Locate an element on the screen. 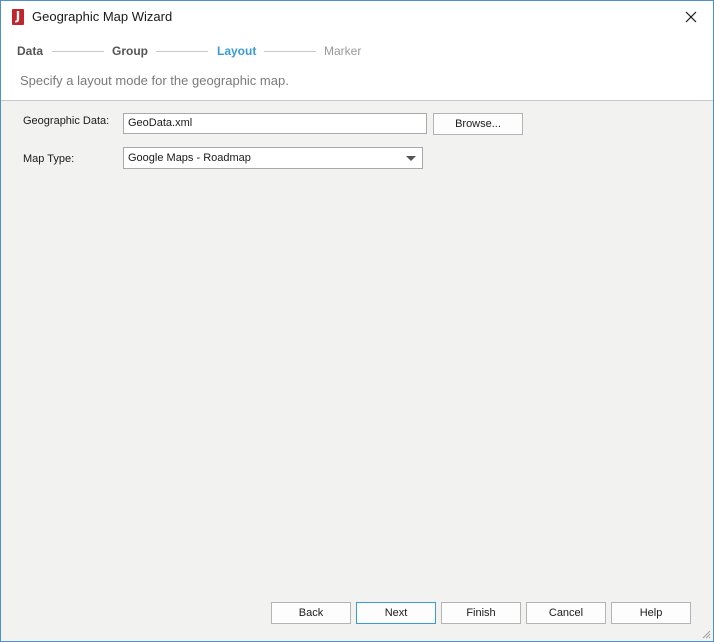  finish-button: Finish is located at coordinates (481, 613).